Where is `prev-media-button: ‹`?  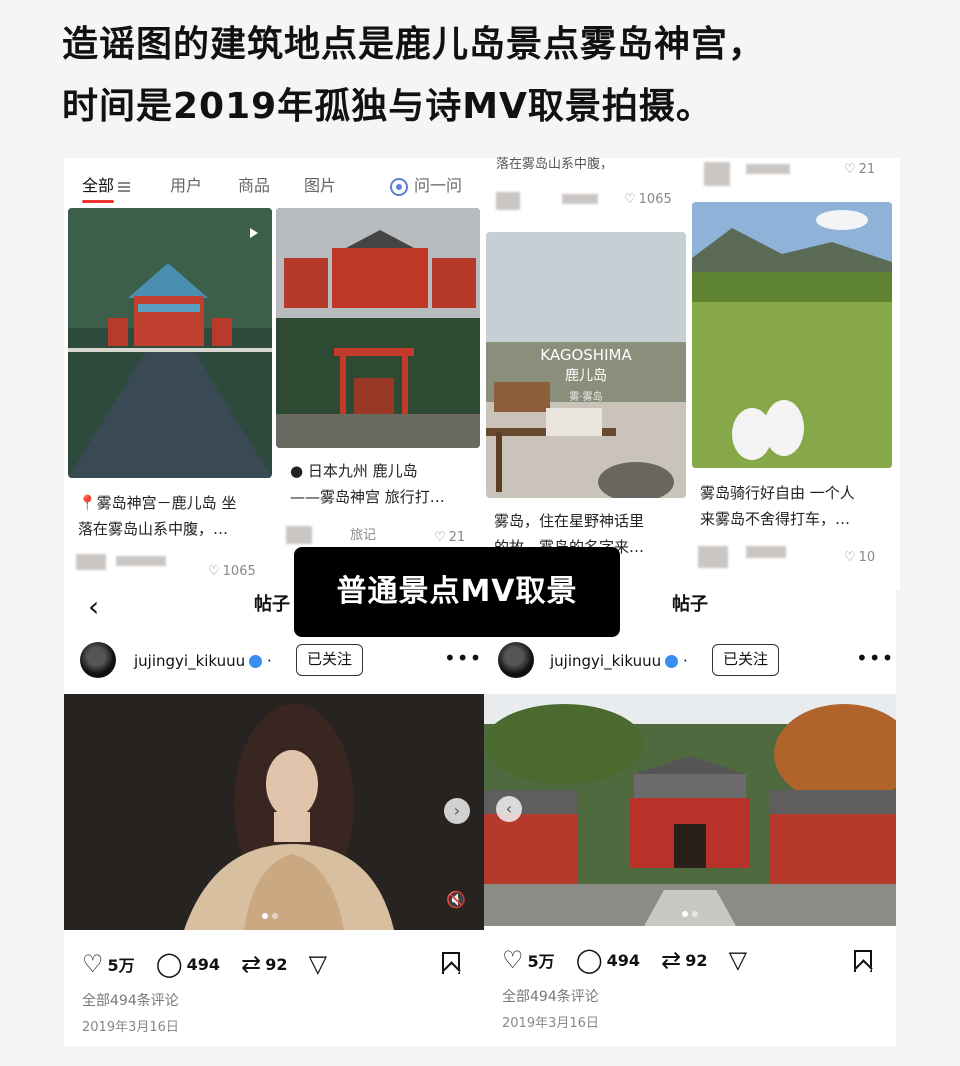
prev-media-button: ‹ is located at coordinates (509, 809).